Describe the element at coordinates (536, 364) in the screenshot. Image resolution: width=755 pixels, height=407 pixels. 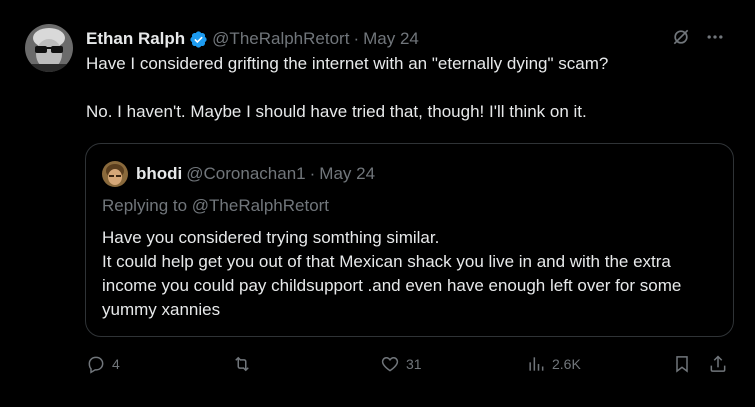
I see `views-icon` at that location.